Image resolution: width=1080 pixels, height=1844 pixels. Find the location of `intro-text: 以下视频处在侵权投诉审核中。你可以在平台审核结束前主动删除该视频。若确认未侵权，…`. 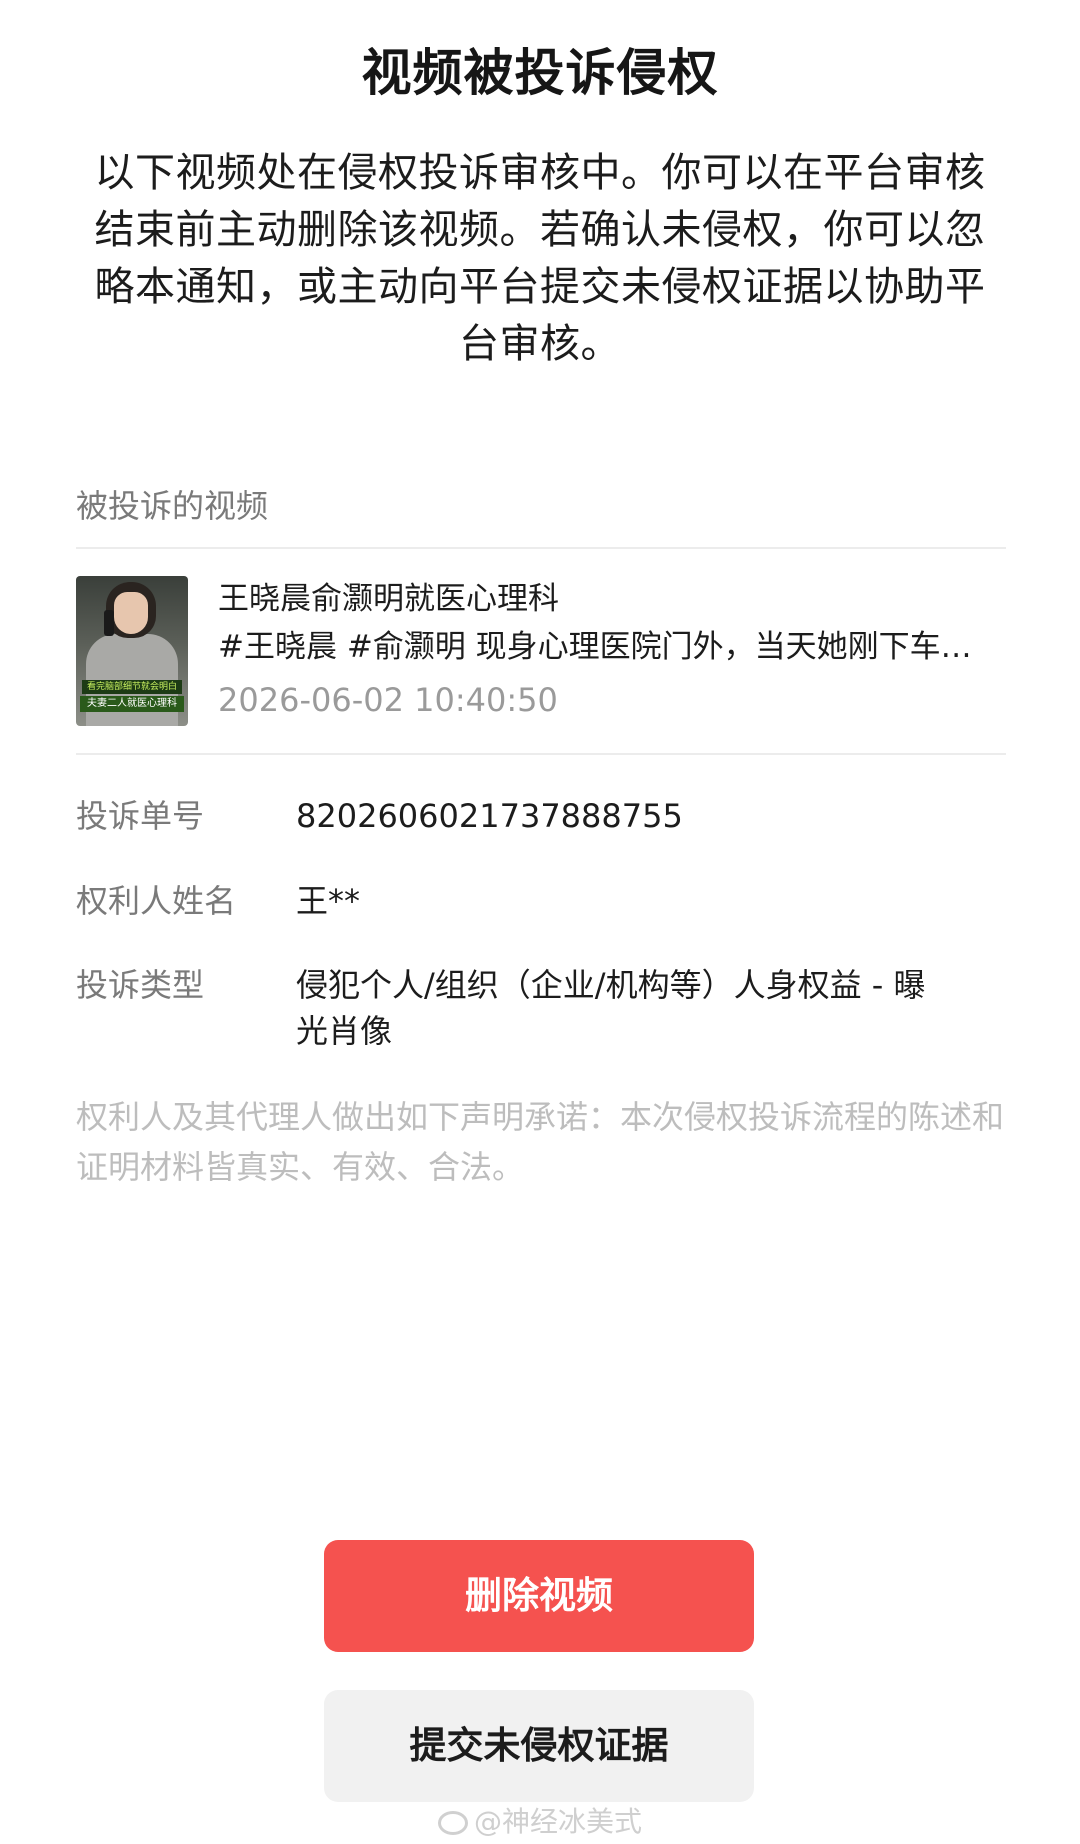

intro-text: 以下视频处在侵权投诉审核中。你可以在平台审核结束前主动删除该视频。若确认未侵权，… is located at coordinates (540, 258).